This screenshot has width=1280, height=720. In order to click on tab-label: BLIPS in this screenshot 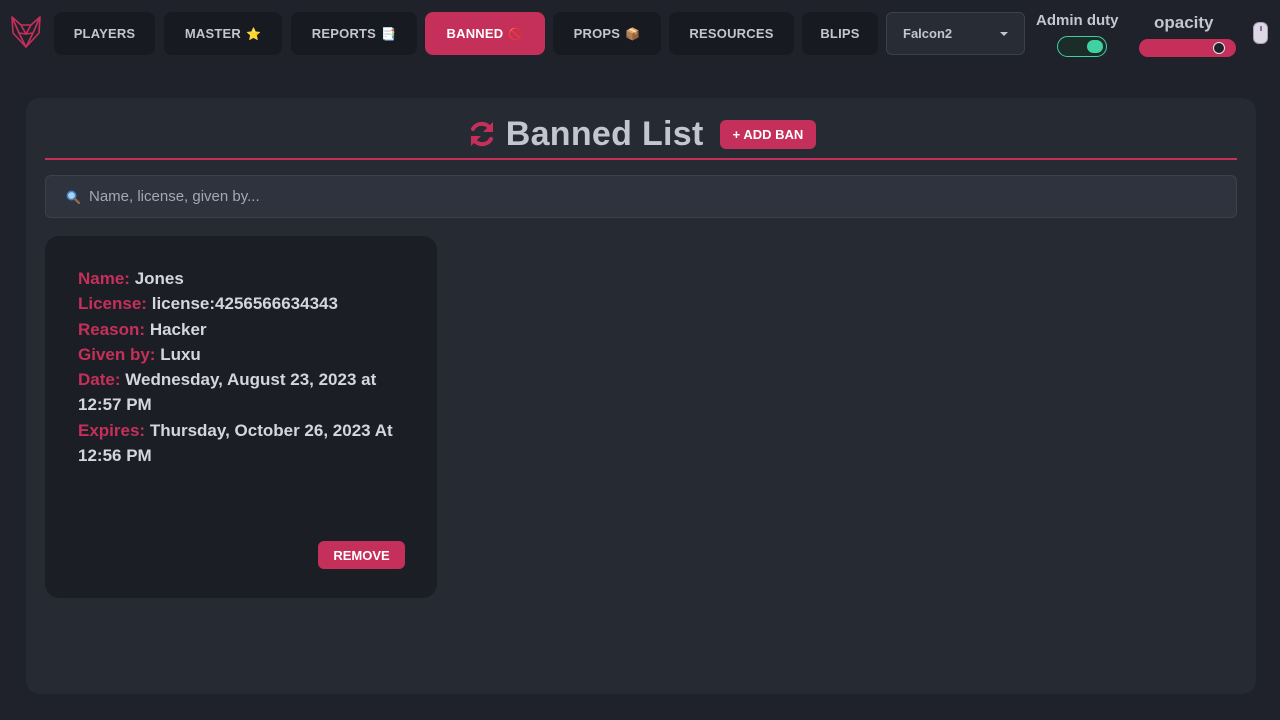, I will do `click(840, 33)`.